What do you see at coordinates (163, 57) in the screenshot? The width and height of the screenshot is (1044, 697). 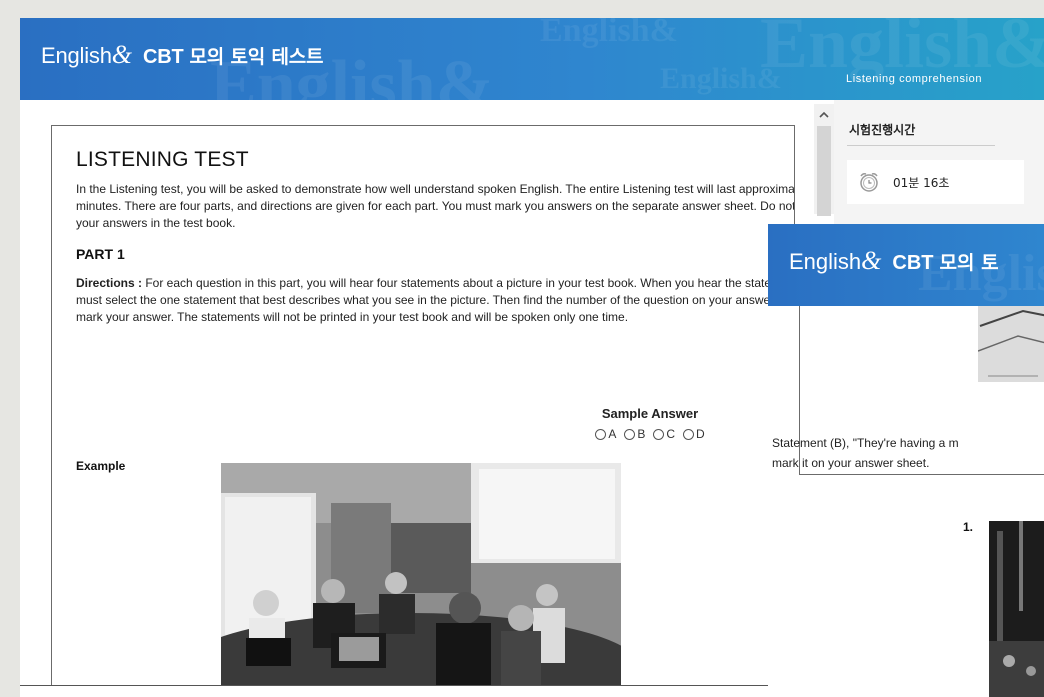 I see `brand-cbt: CBT` at bounding box center [163, 57].